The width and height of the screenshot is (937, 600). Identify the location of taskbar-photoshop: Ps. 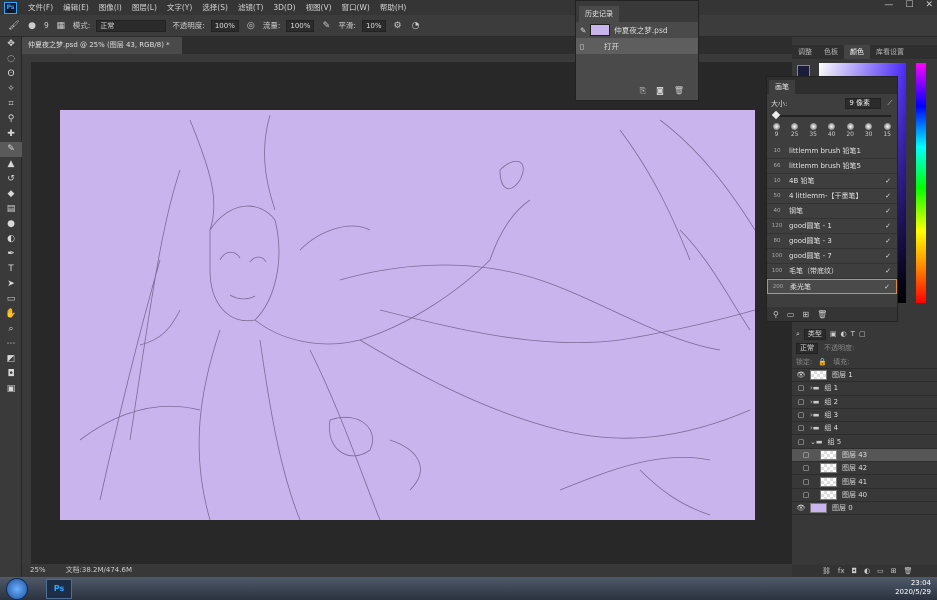
(59, 588).